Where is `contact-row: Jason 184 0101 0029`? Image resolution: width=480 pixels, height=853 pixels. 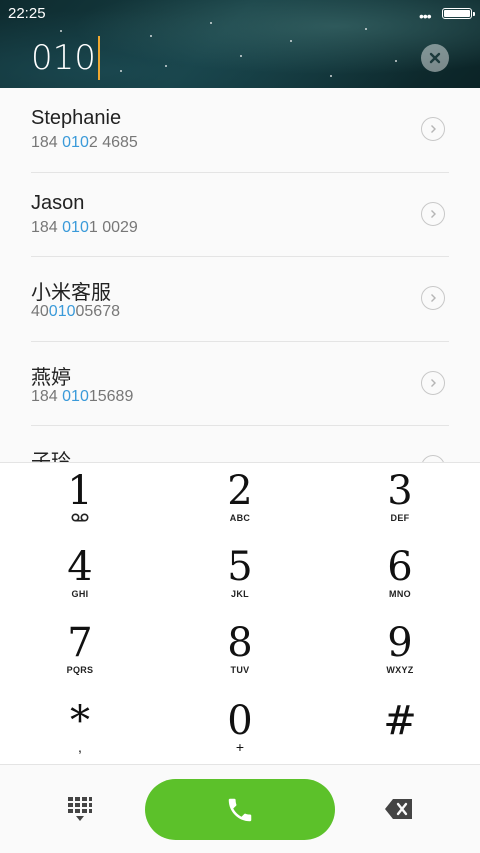
contact-row: Jason 184 0101 0029 is located at coordinates (240, 215).